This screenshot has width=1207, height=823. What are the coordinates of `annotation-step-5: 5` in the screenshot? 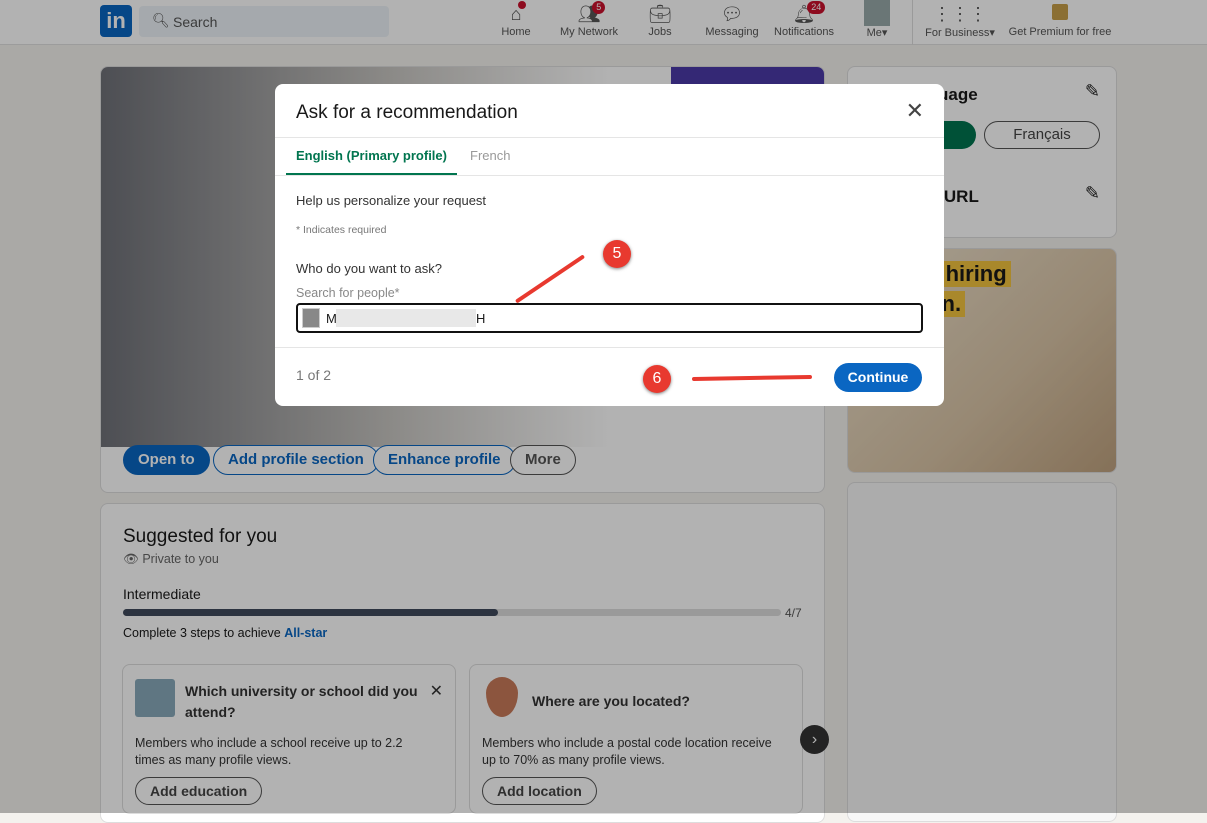 It's located at (617, 254).